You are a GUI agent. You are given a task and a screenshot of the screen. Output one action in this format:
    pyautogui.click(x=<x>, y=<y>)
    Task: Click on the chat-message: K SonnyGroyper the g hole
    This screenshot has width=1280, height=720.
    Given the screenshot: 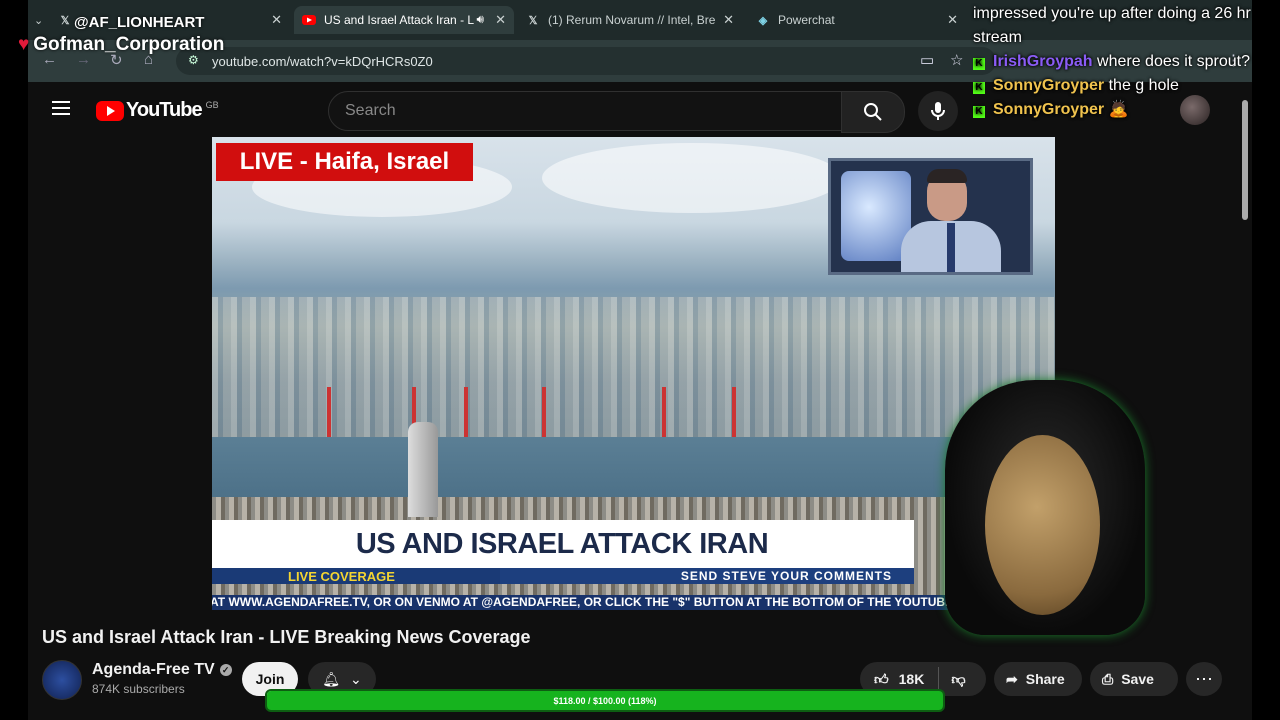 What is the action you would take?
    pyautogui.click(x=1123, y=86)
    